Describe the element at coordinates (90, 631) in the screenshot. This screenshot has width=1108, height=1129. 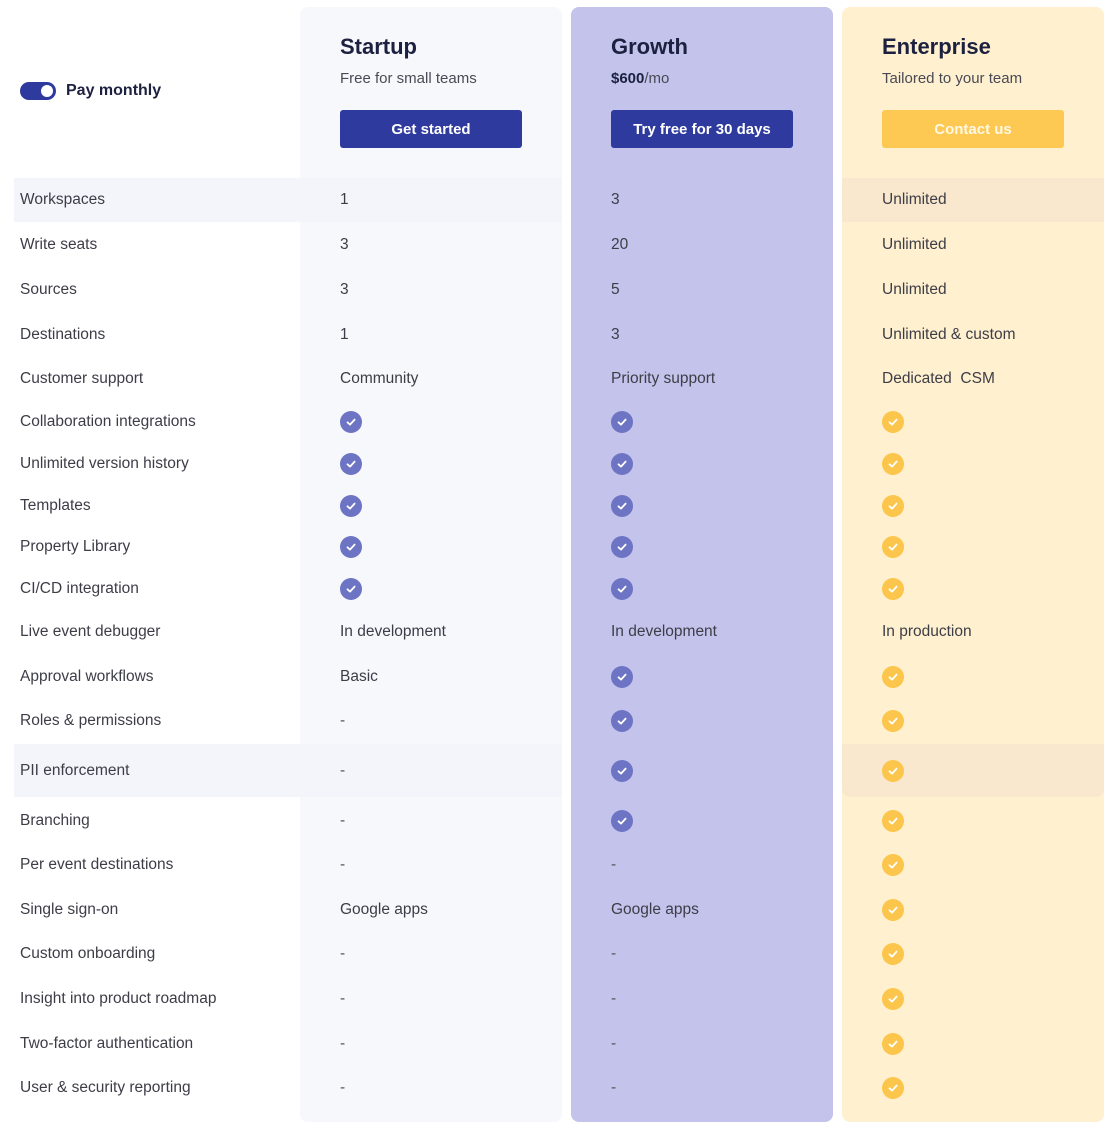
I see `feature-name: Live event debugger` at that location.